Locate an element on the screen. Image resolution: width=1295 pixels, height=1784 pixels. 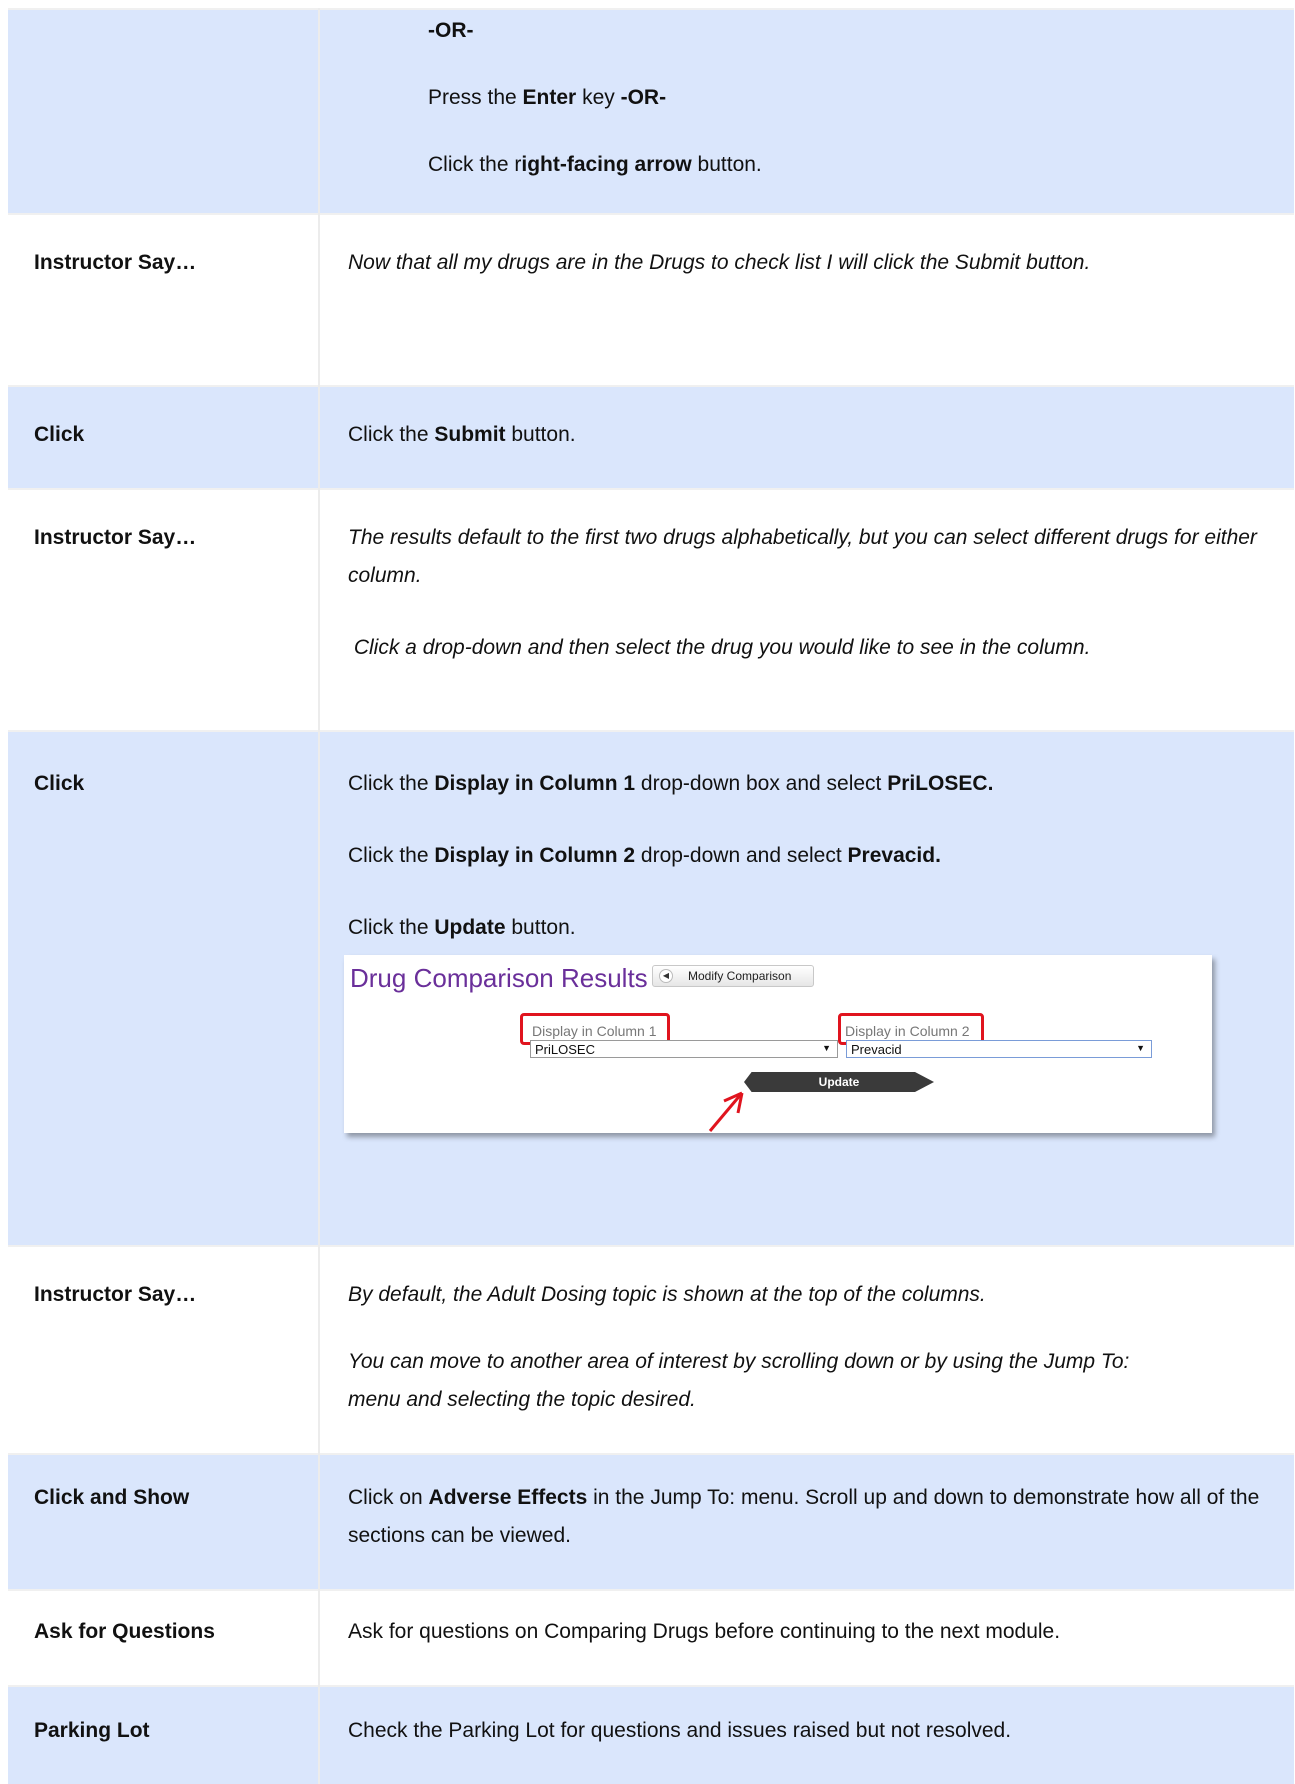
column1-select: PriLOSEC ▼ is located at coordinates (684, 1049).